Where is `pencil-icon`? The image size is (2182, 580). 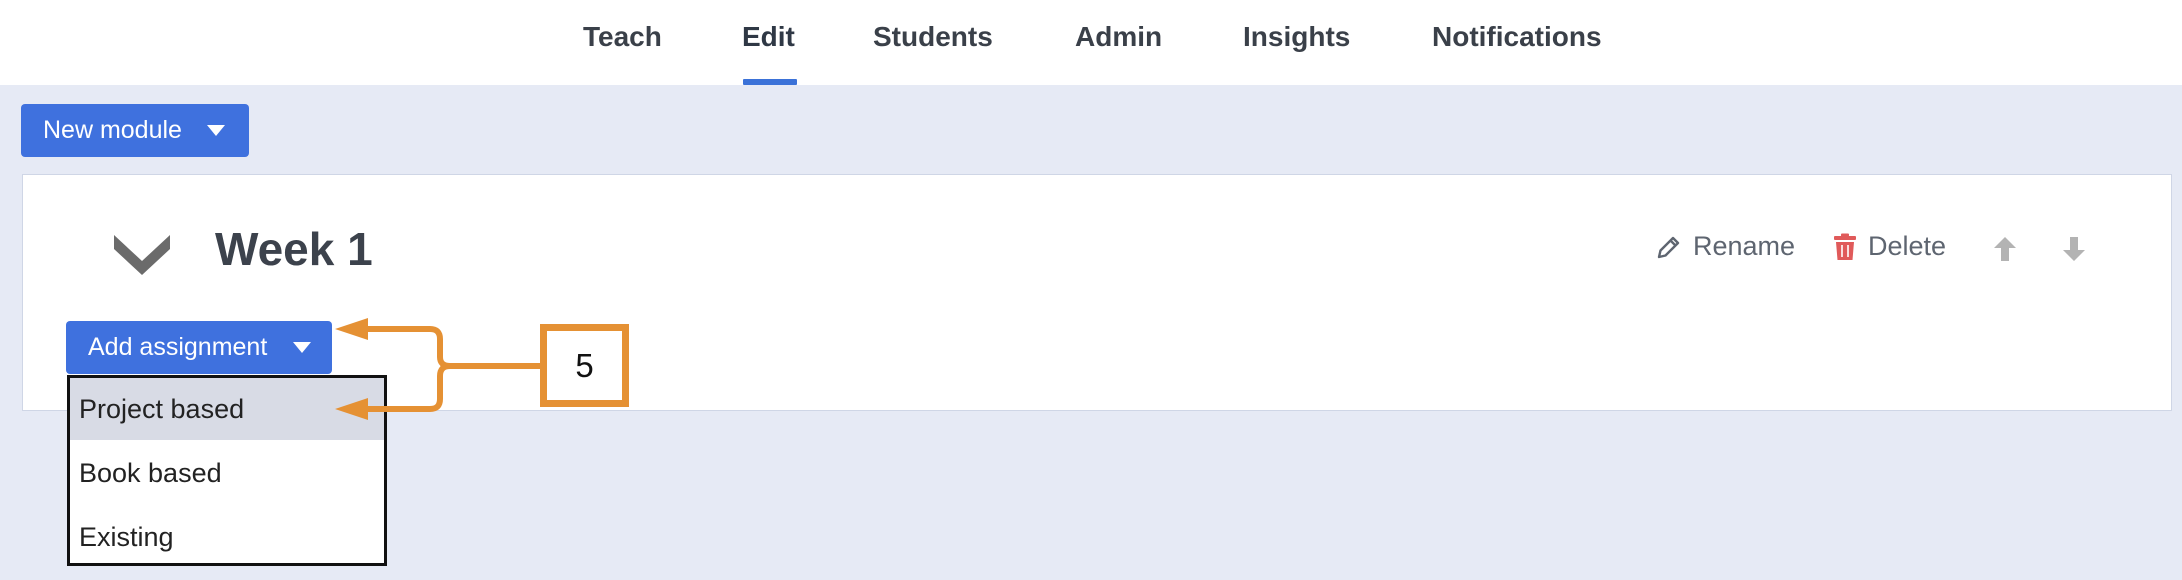
pencil-icon is located at coordinates (1668, 247).